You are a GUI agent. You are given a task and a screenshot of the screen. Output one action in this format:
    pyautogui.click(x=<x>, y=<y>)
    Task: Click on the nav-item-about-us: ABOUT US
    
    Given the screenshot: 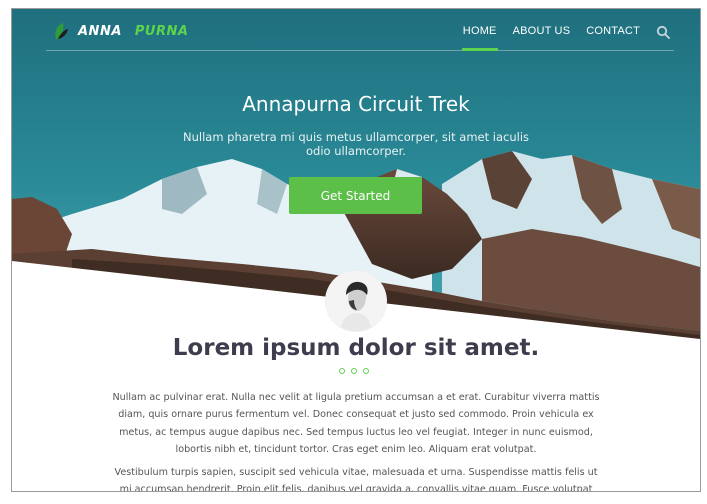 What is the action you would take?
    pyautogui.click(x=542, y=29)
    